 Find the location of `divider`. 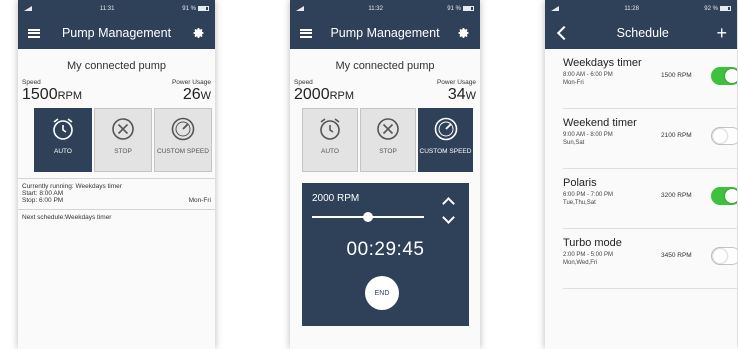

divider is located at coordinates (116, 178).